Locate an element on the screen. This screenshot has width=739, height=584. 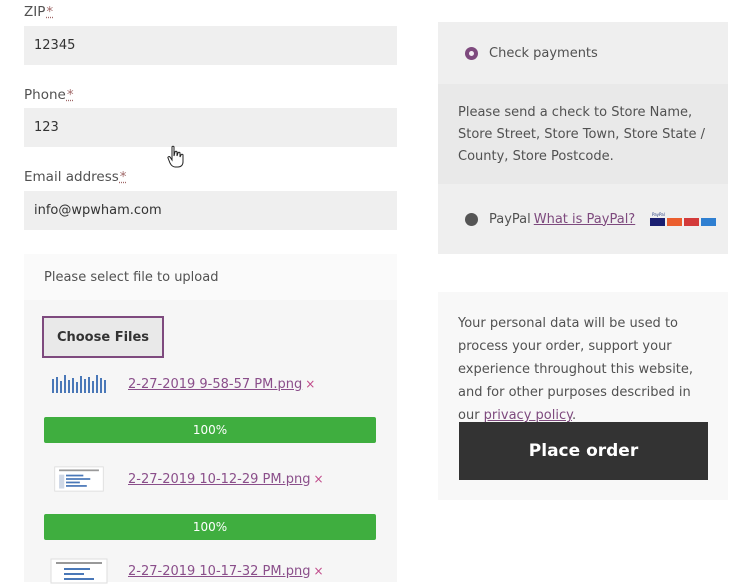
what-is-paypal-link: What is PayPal? is located at coordinates (584, 219).